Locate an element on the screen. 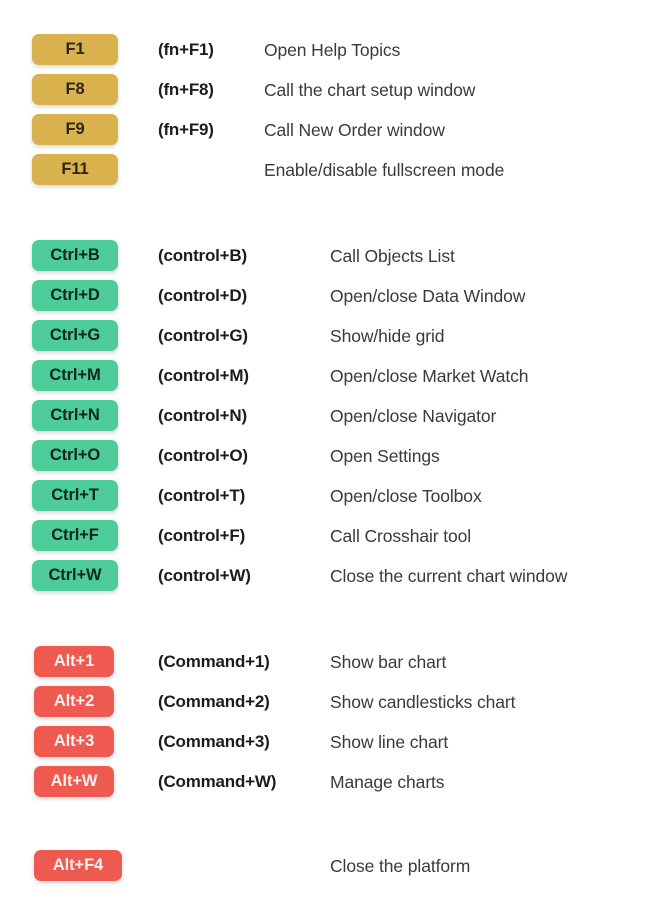 This screenshot has height=924, width=654. shortcut-row: F8 (fn+F8) Call the chart setup window is located at coordinates (327, 90).